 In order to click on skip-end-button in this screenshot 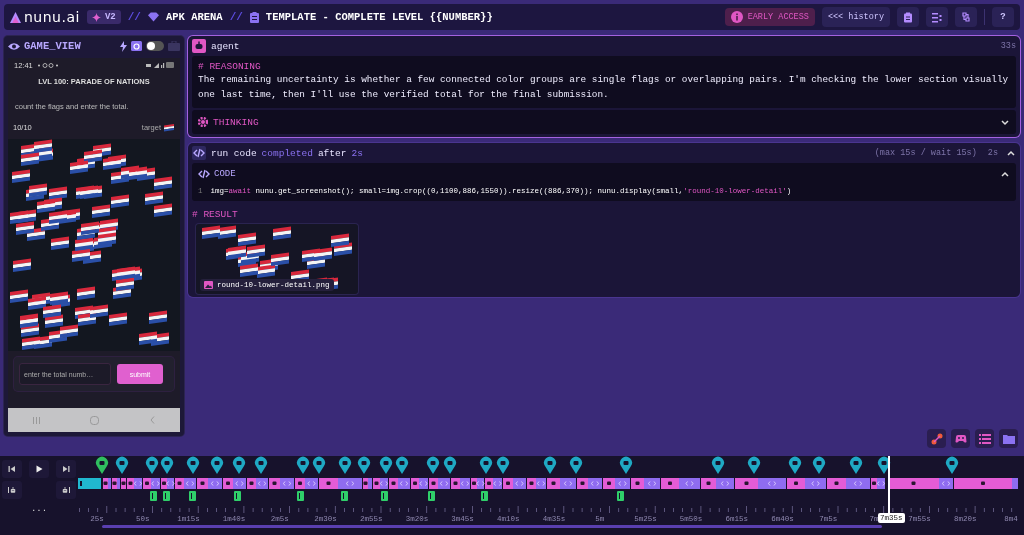, I will do `click(66, 469)`.